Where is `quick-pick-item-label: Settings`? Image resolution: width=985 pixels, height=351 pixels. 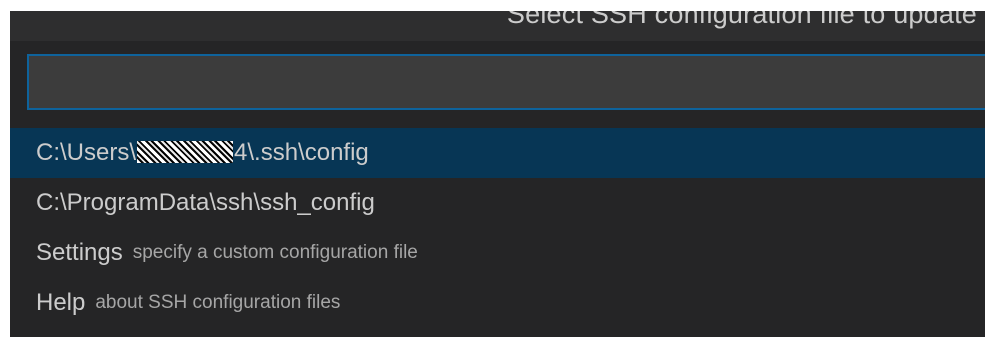 quick-pick-item-label: Settings is located at coordinates (79, 252).